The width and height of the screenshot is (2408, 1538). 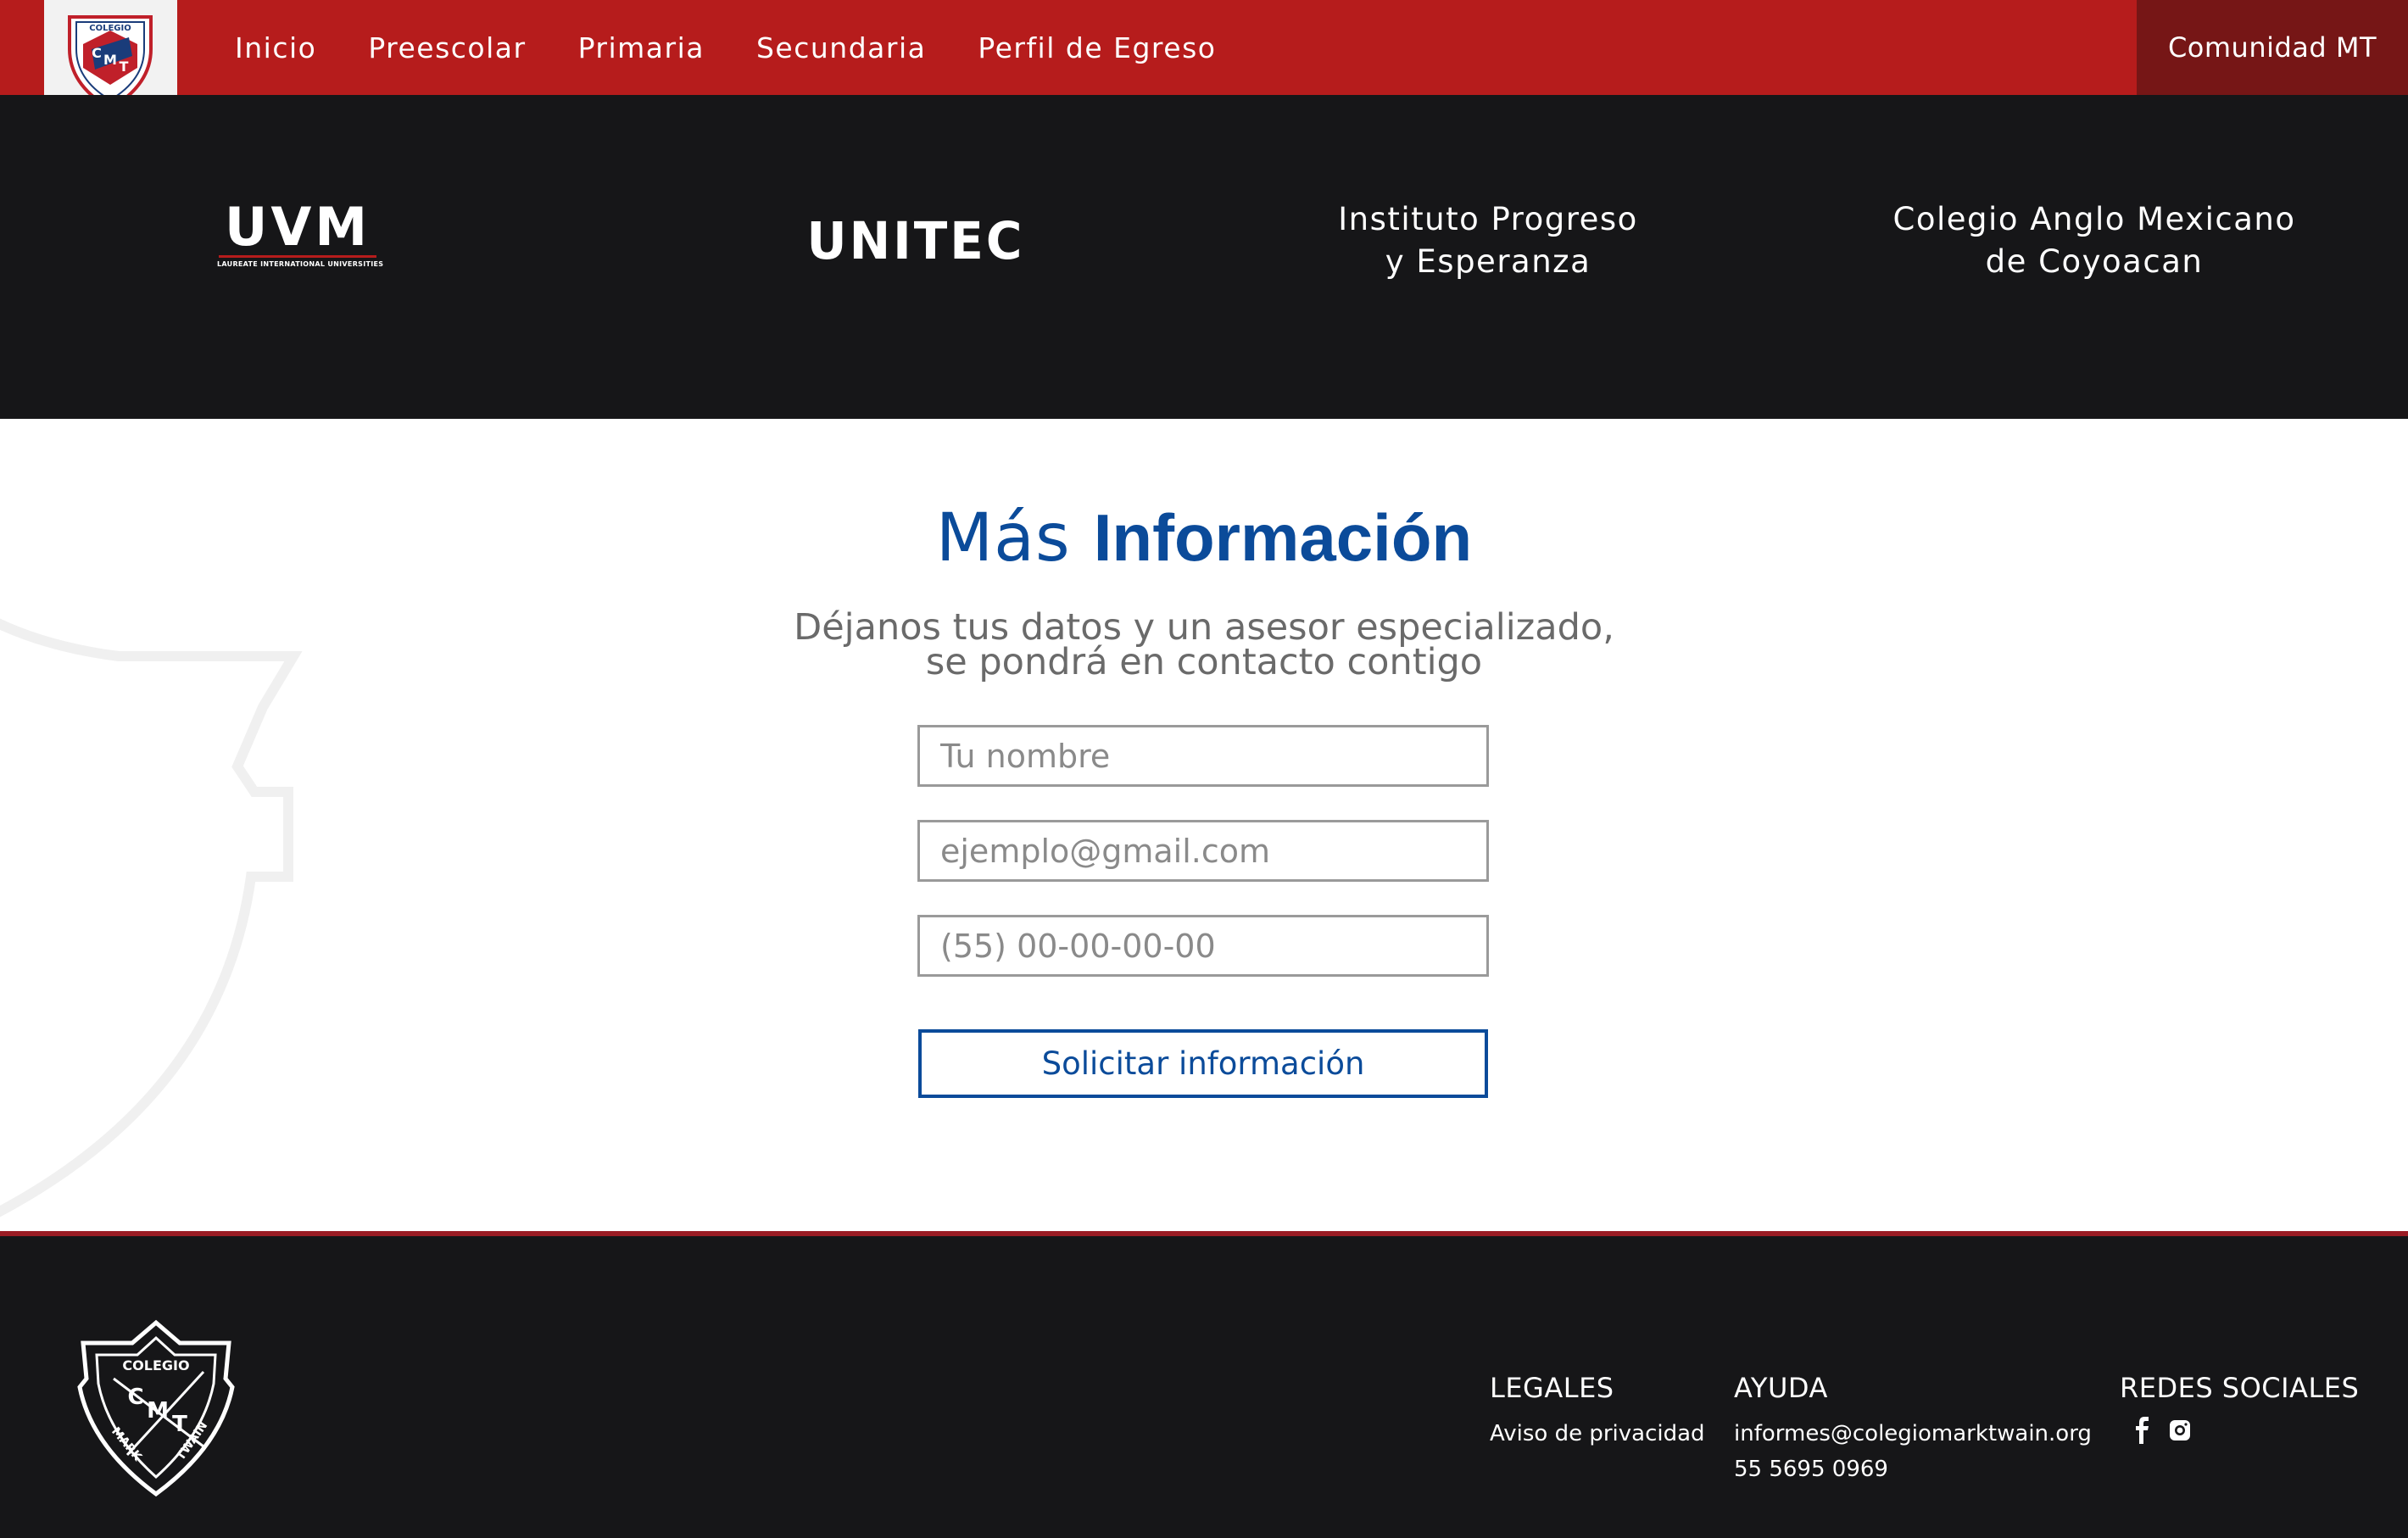 I want to click on unitec-logo: UNITEC, so click(x=916, y=240).